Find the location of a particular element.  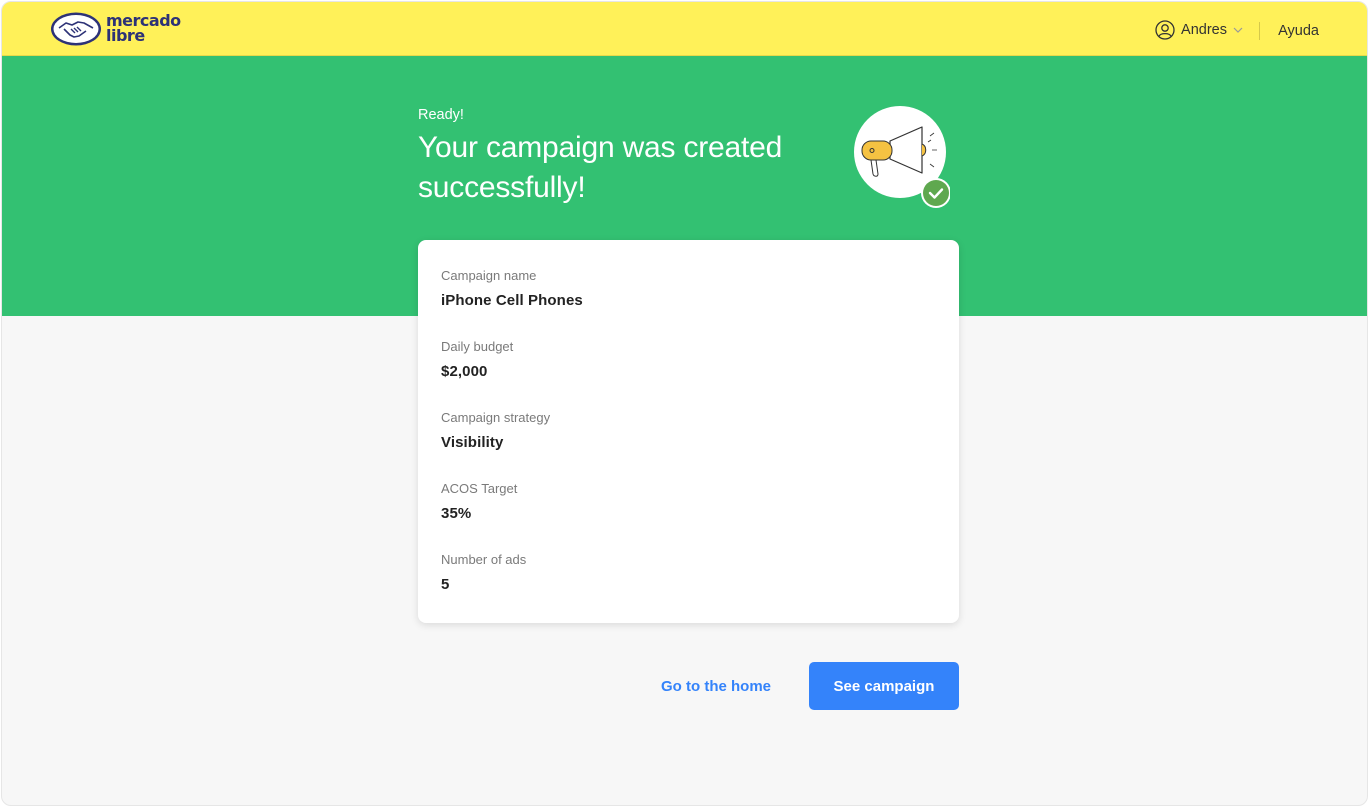

field-campaign-name: Campaign name iPhone Cell Phones is located at coordinates (512, 288).